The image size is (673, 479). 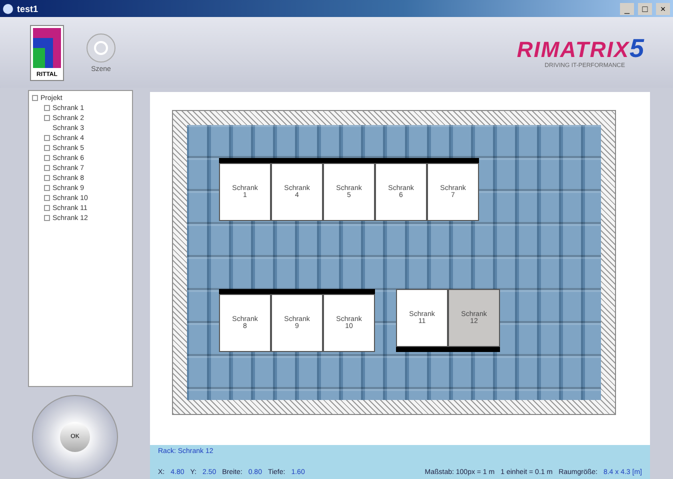 I want to click on logo-icon, so click(x=47, y=48).